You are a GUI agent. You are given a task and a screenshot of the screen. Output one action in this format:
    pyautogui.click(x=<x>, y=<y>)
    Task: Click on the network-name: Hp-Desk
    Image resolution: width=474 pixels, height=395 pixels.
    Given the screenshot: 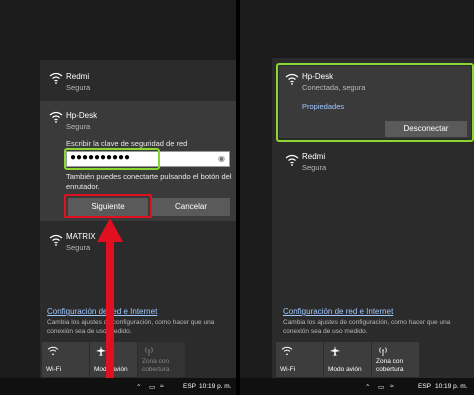 What is the action you would take?
    pyautogui.click(x=82, y=115)
    